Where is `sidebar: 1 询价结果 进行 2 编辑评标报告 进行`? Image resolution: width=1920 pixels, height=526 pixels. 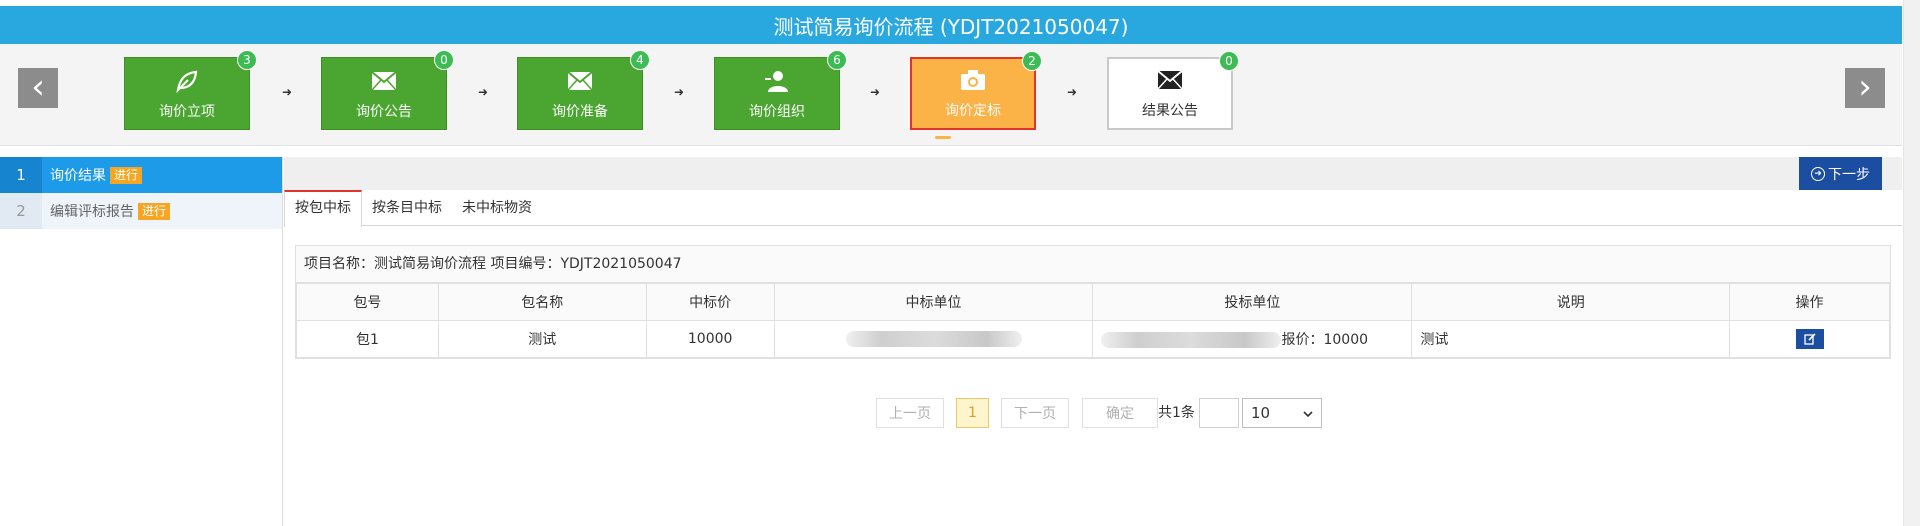
sidebar: 1 询价结果 进行 2 编辑评标报告 进行 is located at coordinates (141, 341).